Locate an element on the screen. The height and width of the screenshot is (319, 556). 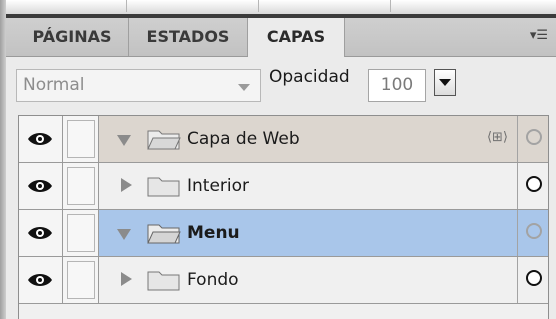
layer-name: Menu is located at coordinates (213, 233).